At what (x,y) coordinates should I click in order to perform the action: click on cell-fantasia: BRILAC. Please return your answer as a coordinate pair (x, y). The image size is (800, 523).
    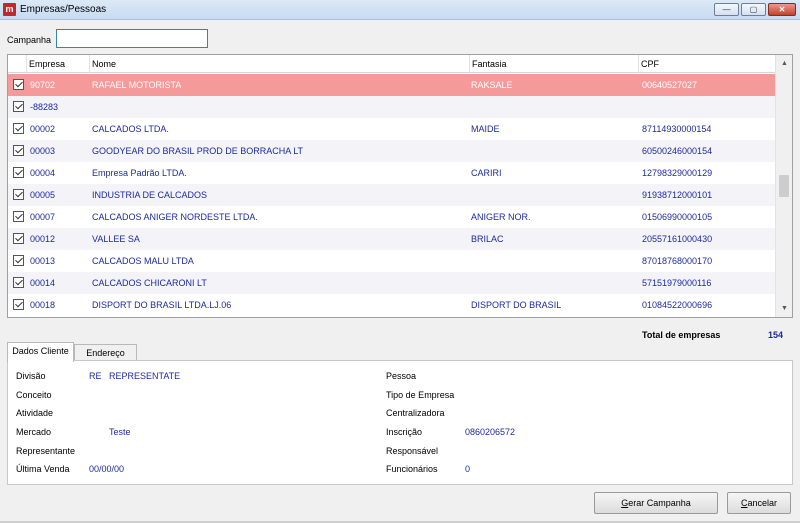
    Looking at the image, I should click on (487, 239).